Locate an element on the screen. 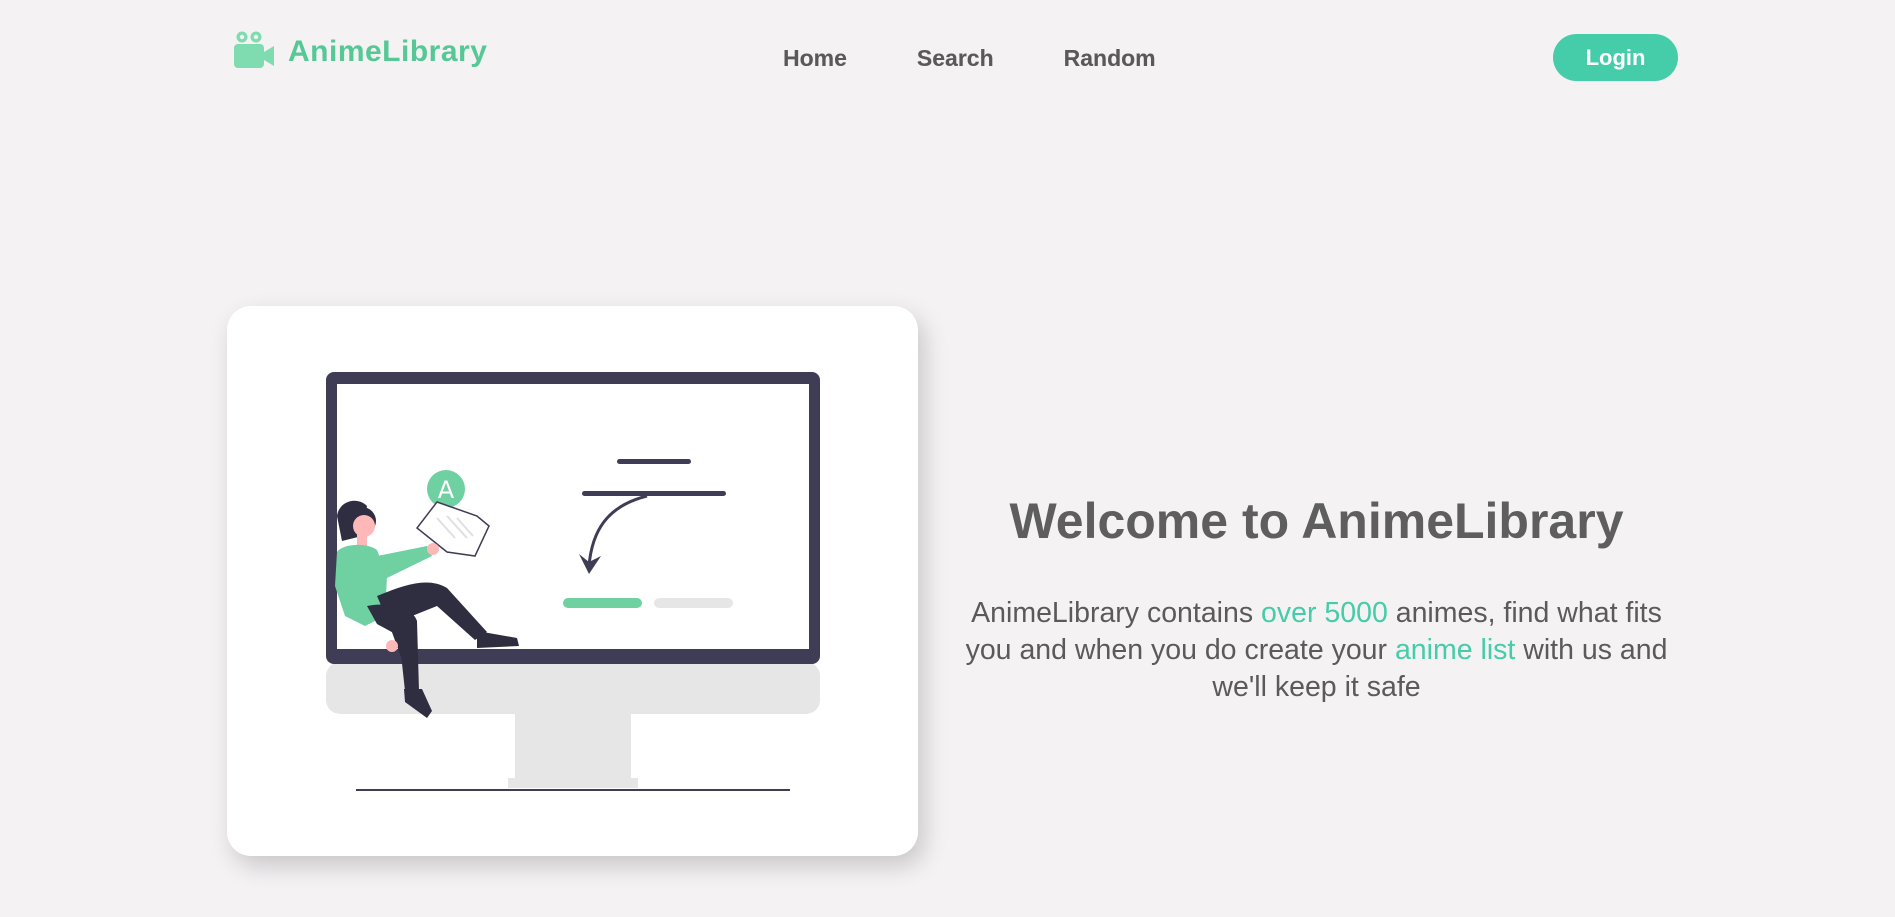  hero-title: Welcome to AnimeLibrary is located at coordinates (1316, 521).